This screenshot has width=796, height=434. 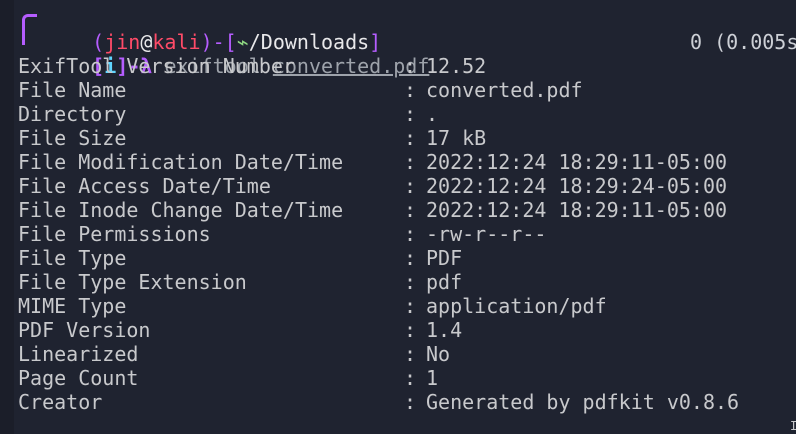 I want to click on output-row: File Name: converted.pdf, so click(x=398, y=90).